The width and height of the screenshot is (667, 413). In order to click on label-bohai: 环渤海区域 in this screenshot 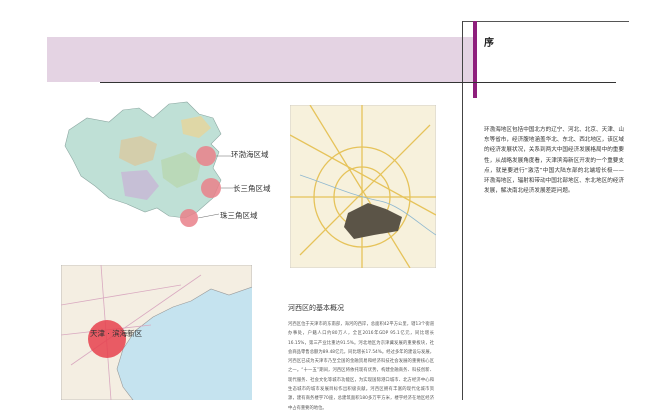, I will do `click(250, 154)`.